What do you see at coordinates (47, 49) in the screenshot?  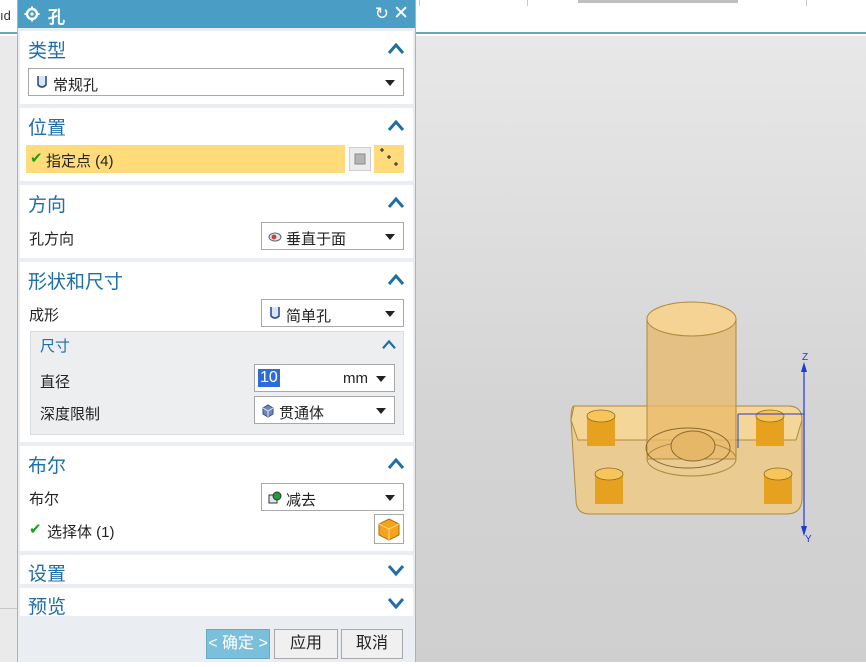 I see `type-group-title: 类型` at bounding box center [47, 49].